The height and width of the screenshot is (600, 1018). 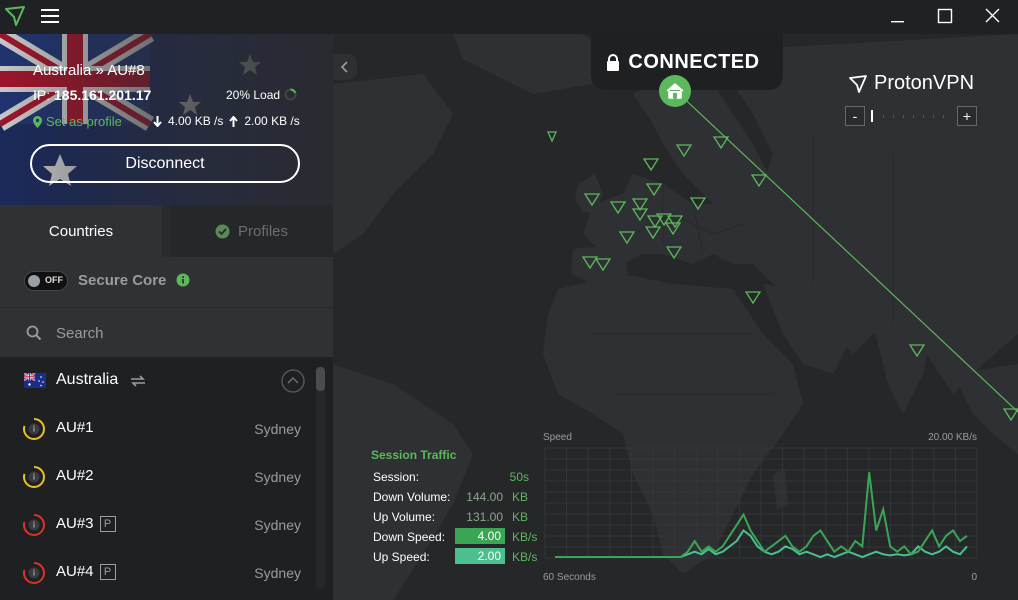 What do you see at coordinates (35, 380) in the screenshot?
I see `australia-flag-icon` at bounding box center [35, 380].